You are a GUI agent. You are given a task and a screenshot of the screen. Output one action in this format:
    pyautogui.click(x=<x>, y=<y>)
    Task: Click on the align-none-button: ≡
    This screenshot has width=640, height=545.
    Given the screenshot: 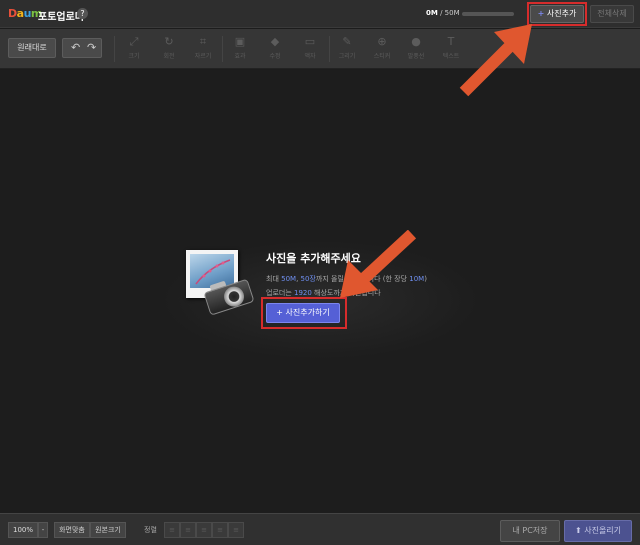 What is the action you would take?
    pyautogui.click(x=236, y=530)
    